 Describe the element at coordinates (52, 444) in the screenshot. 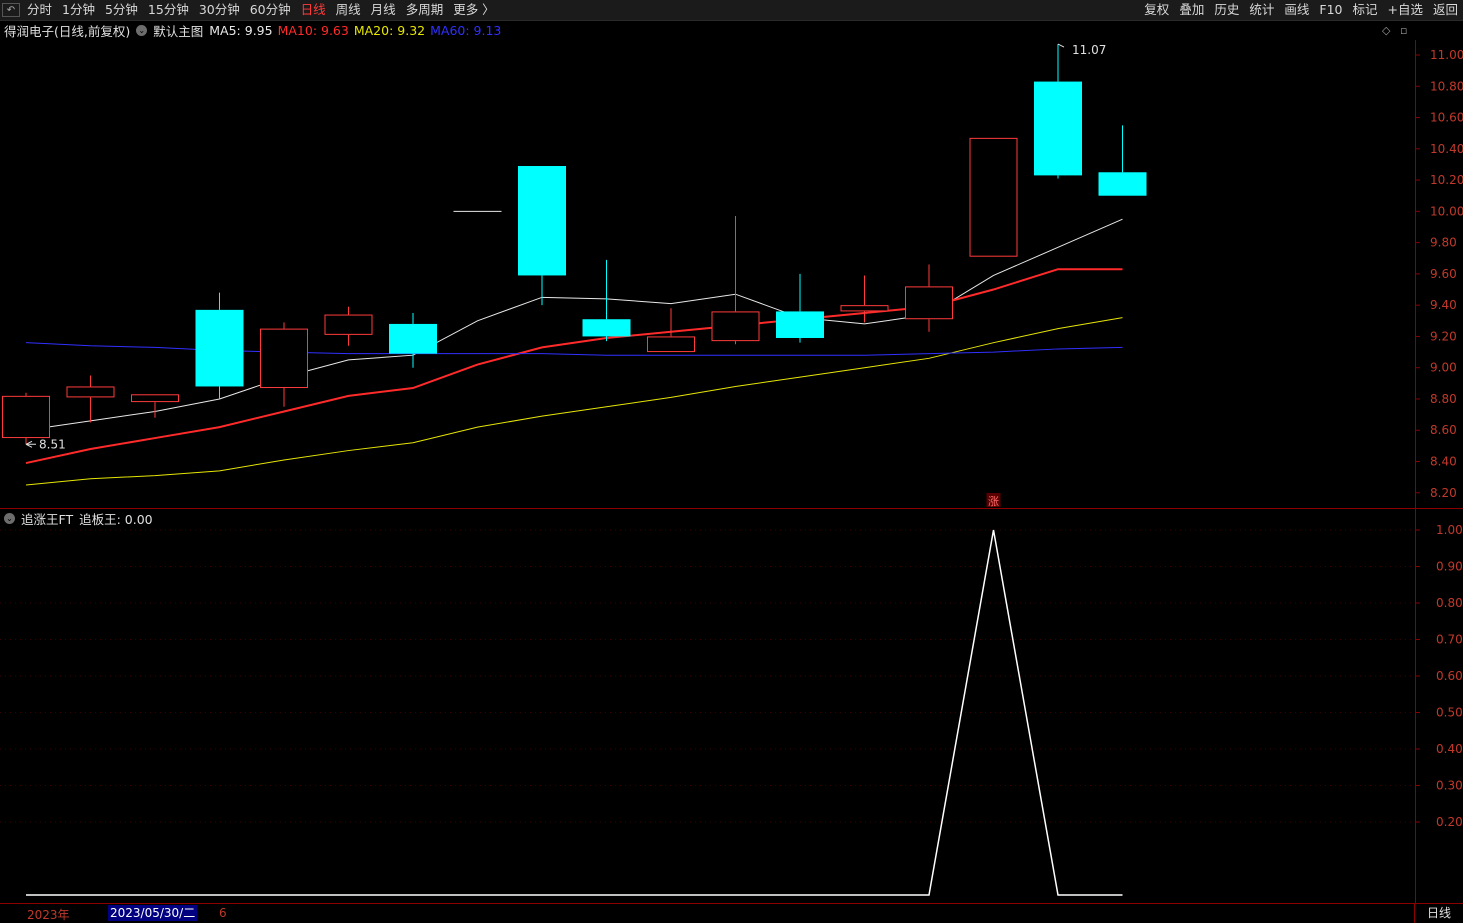

I see `low-price-label: 8.51` at that location.